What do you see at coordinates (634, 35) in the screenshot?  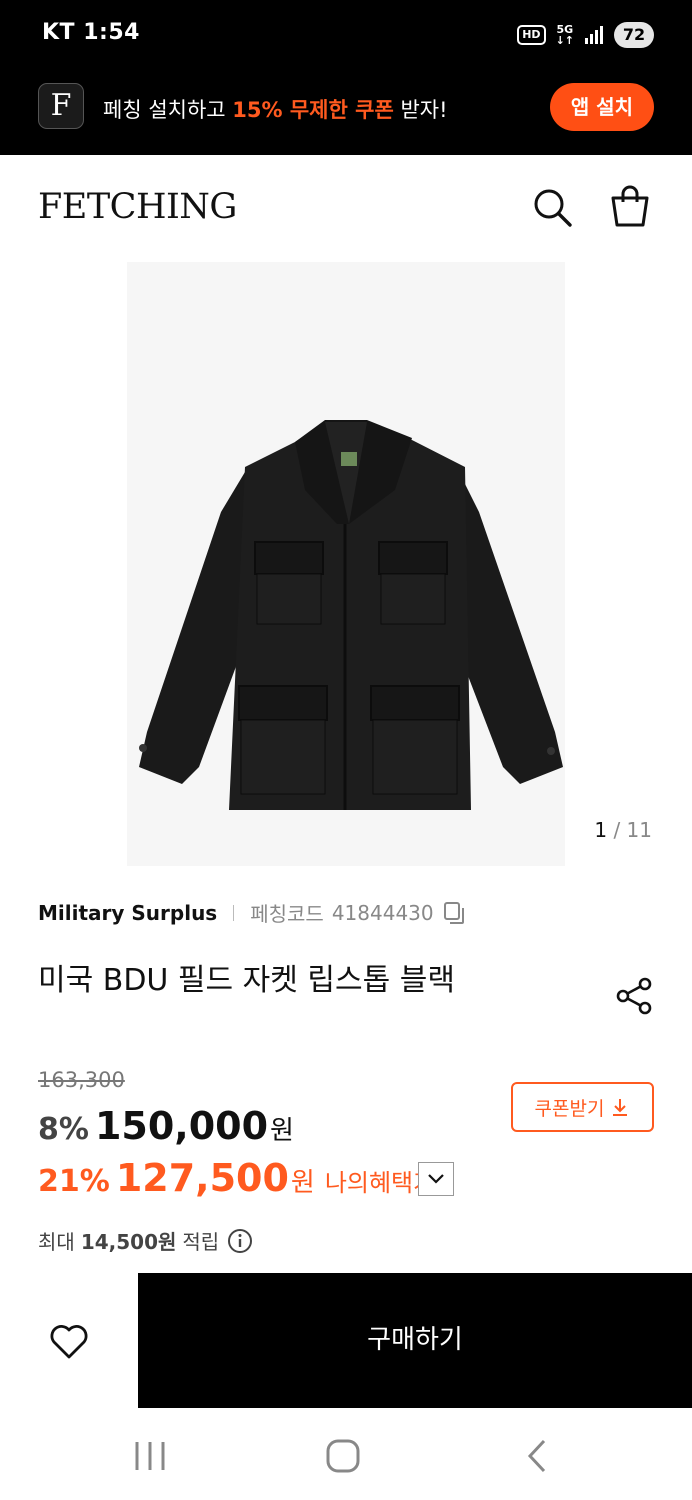 I see `battery-indicator: 72` at bounding box center [634, 35].